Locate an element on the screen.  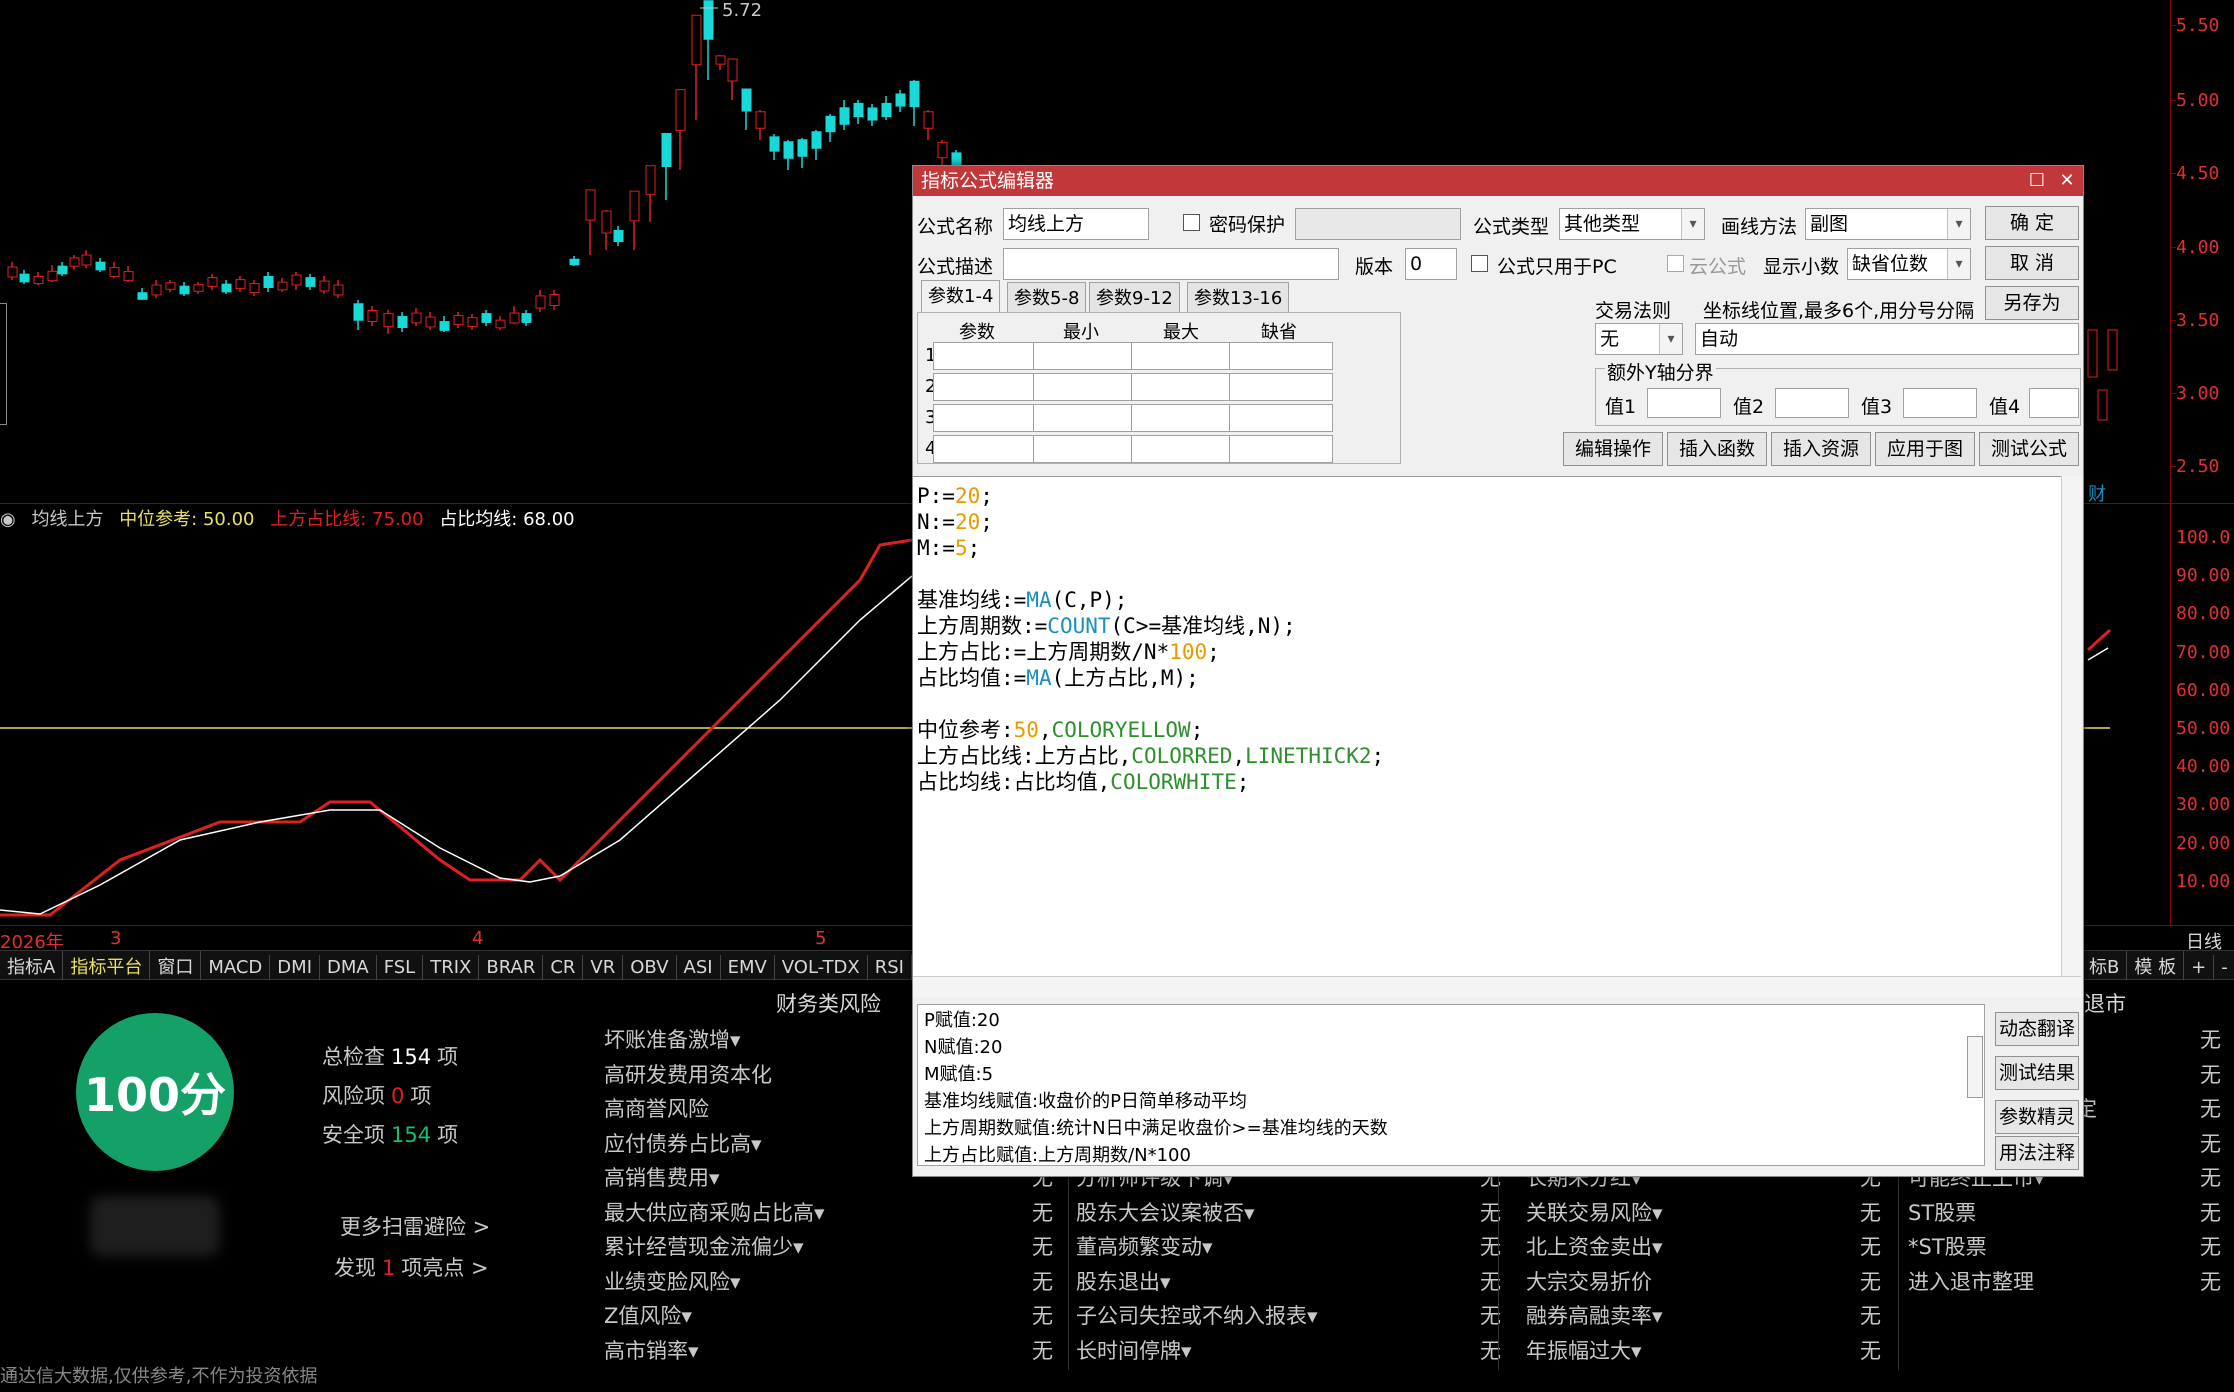
decimals-select: 缺省位数 ▾ is located at coordinates (1909, 264).